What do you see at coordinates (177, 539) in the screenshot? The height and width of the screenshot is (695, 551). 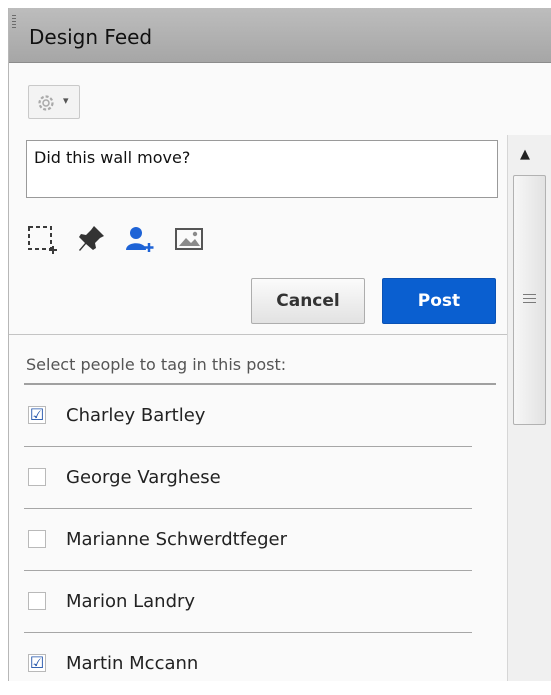 I see `person-name: Marianne Schwerdtfeger` at bounding box center [177, 539].